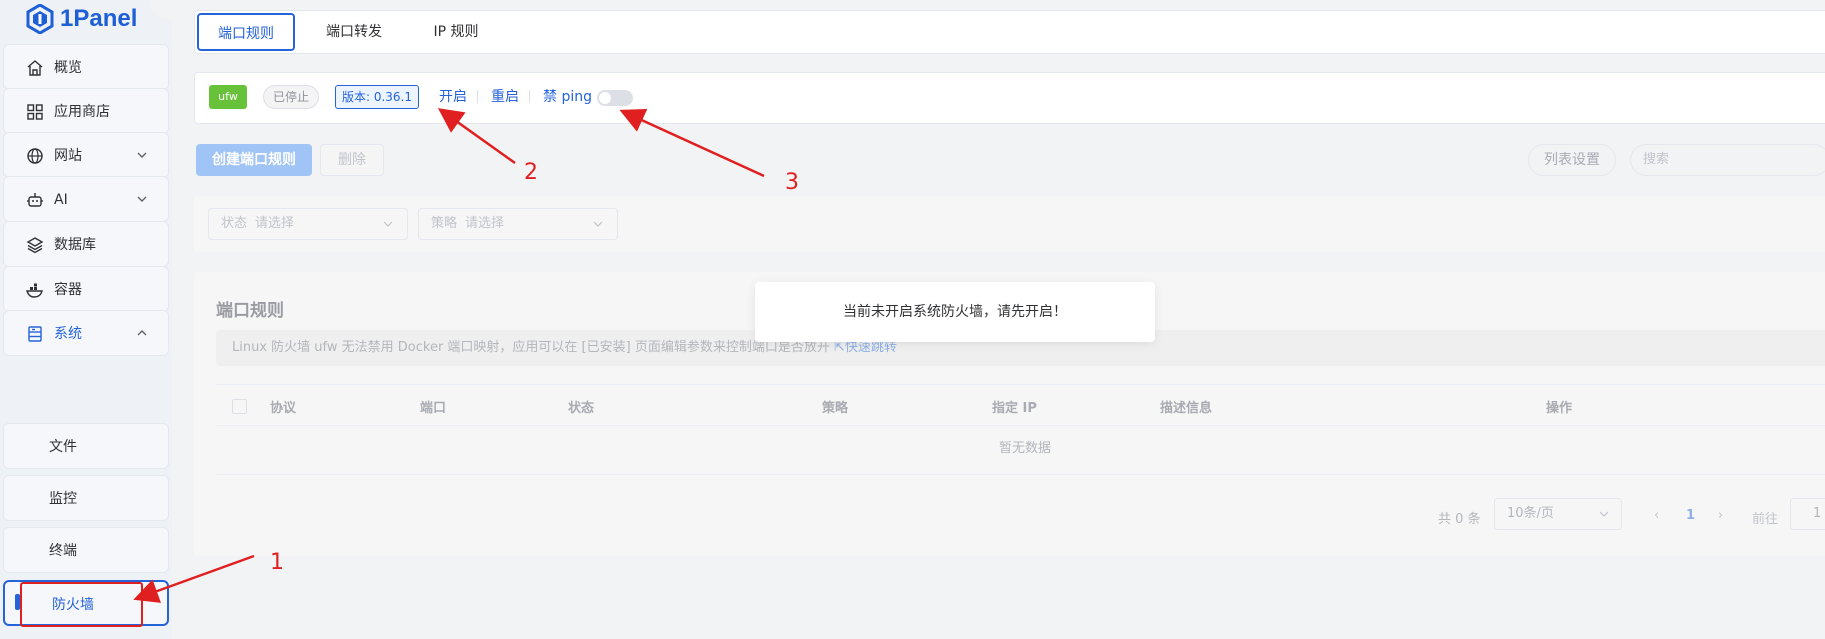 The width and height of the screenshot is (1825, 639). What do you see at coordinates (505, 97) in the screenshot?
I see `restart-link: 重启` at bounding box center [505, 97].